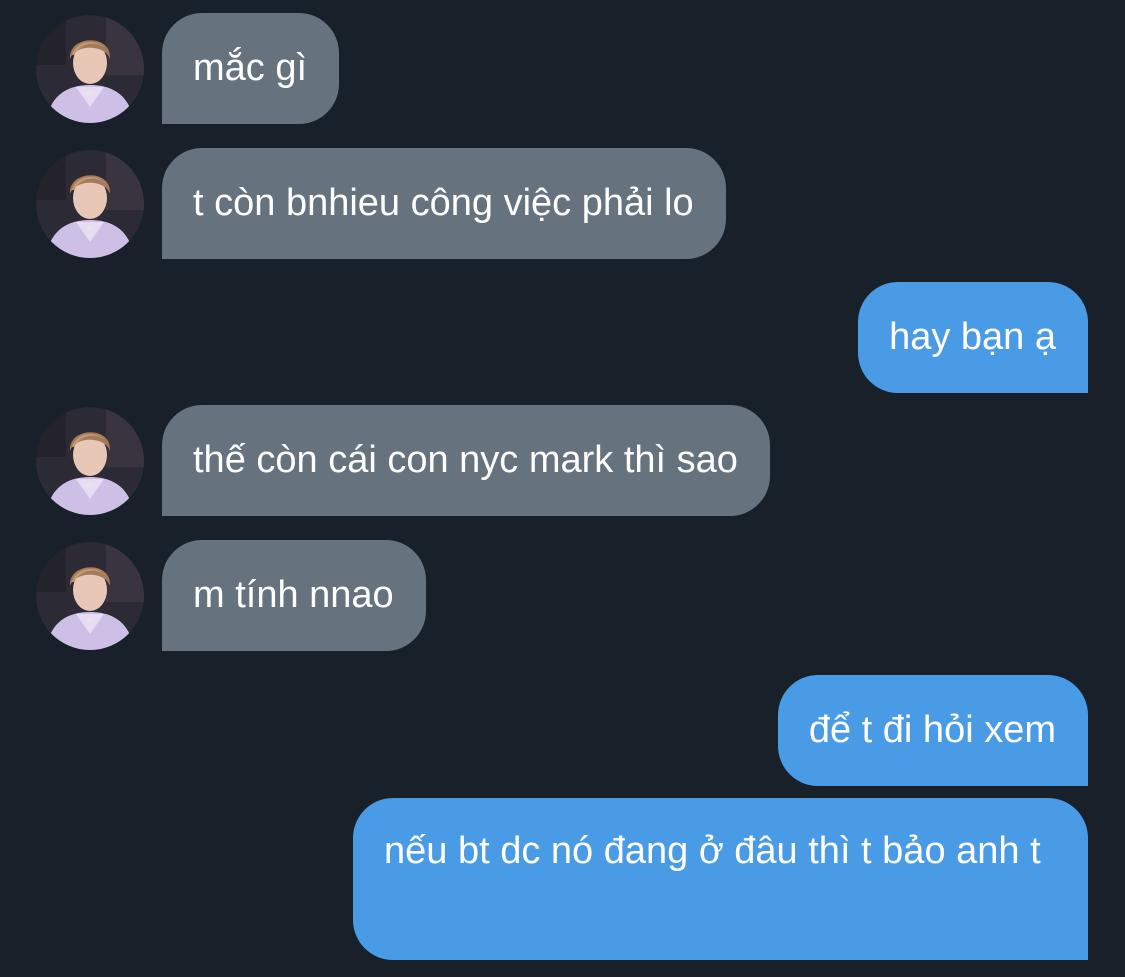  Describe the element at coordinates (251, 68) in the screenshot. I see `incoming-message-bubble: mắc gì` at that location.